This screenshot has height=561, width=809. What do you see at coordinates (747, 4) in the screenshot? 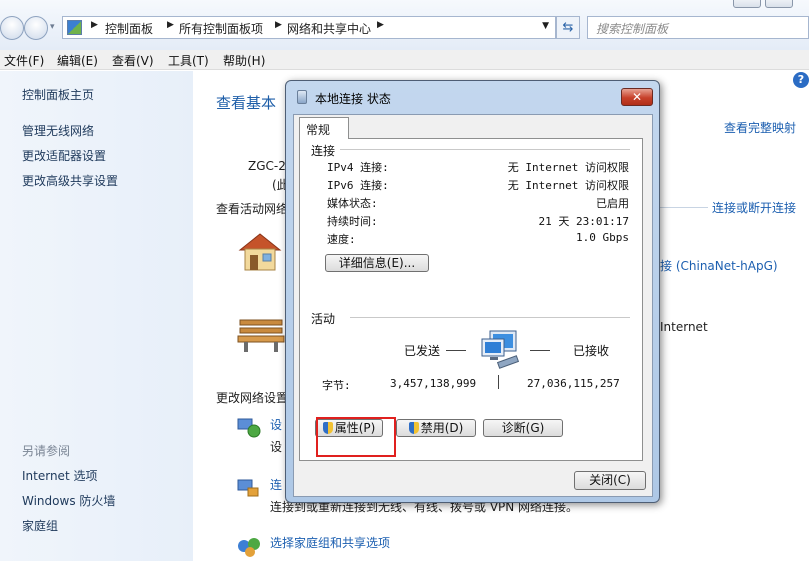
I see `minimize-button` at bounding box center [747, 4].